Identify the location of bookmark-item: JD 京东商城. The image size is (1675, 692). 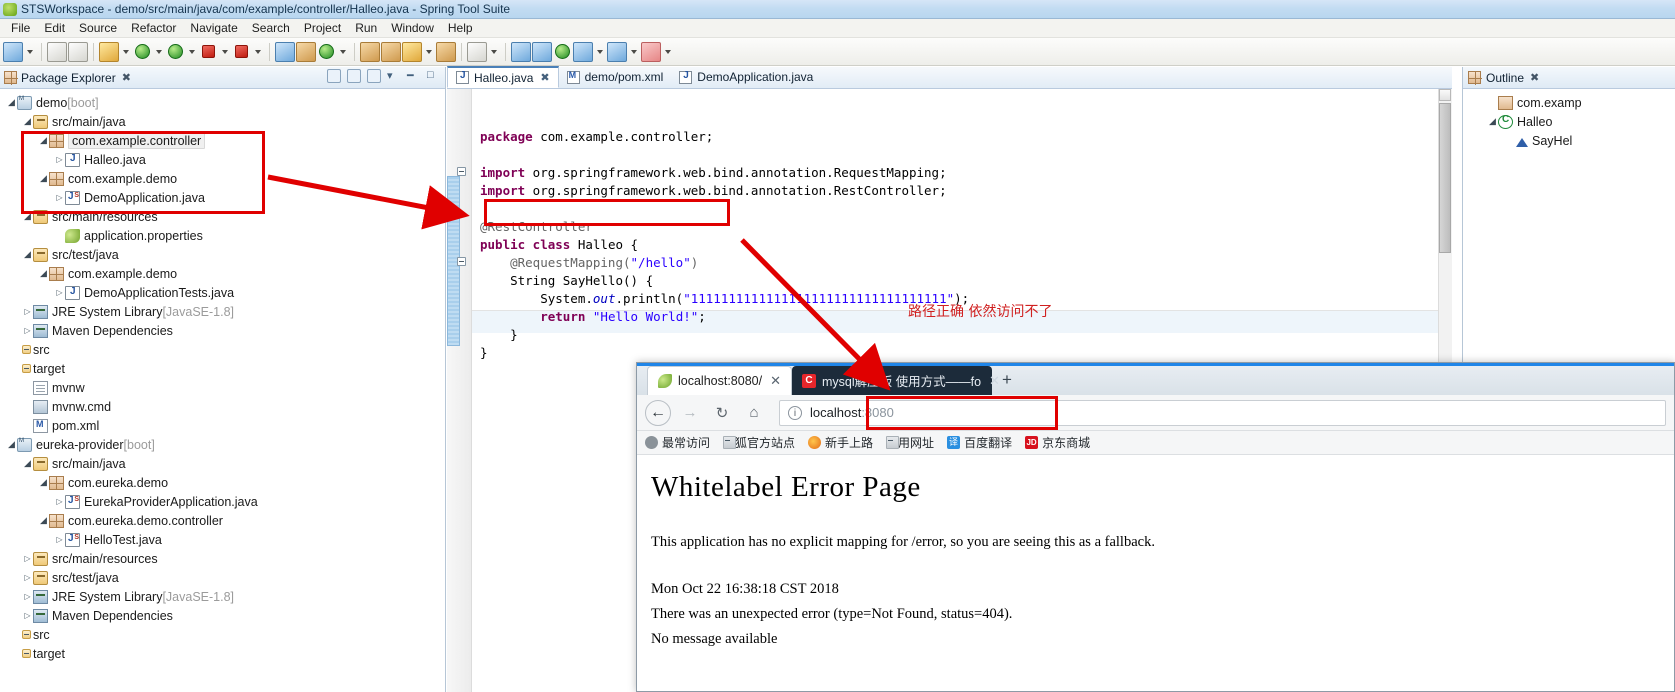
(1057, 442).